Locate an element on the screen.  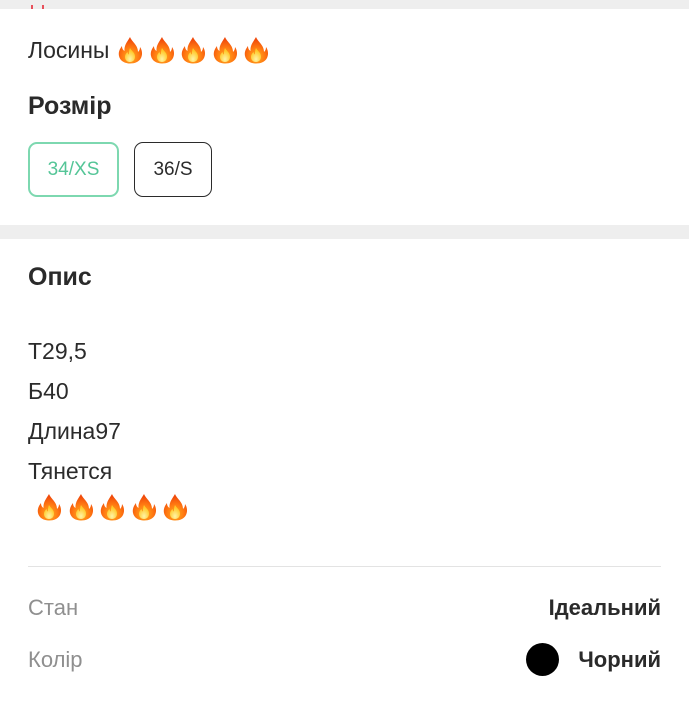
title-emoji-row is located at coordinates (196, 50).